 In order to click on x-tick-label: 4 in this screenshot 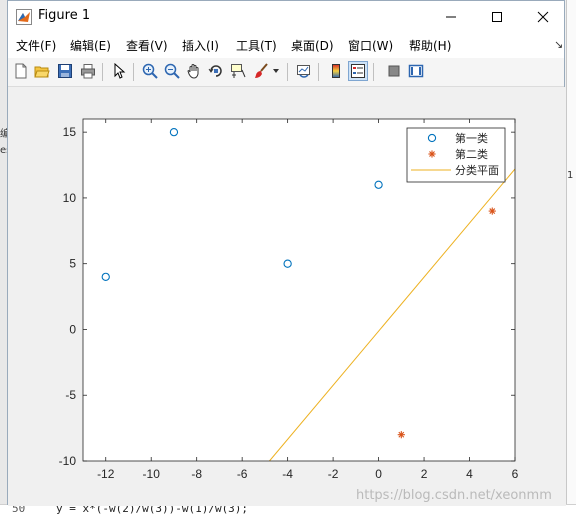, I will do `click(469, 474)`.